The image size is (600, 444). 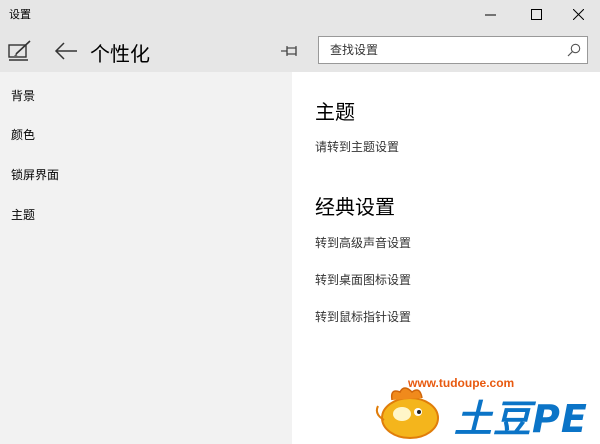 I want to click on sidebar-item-background: 背景, so click(x=23, y=95).